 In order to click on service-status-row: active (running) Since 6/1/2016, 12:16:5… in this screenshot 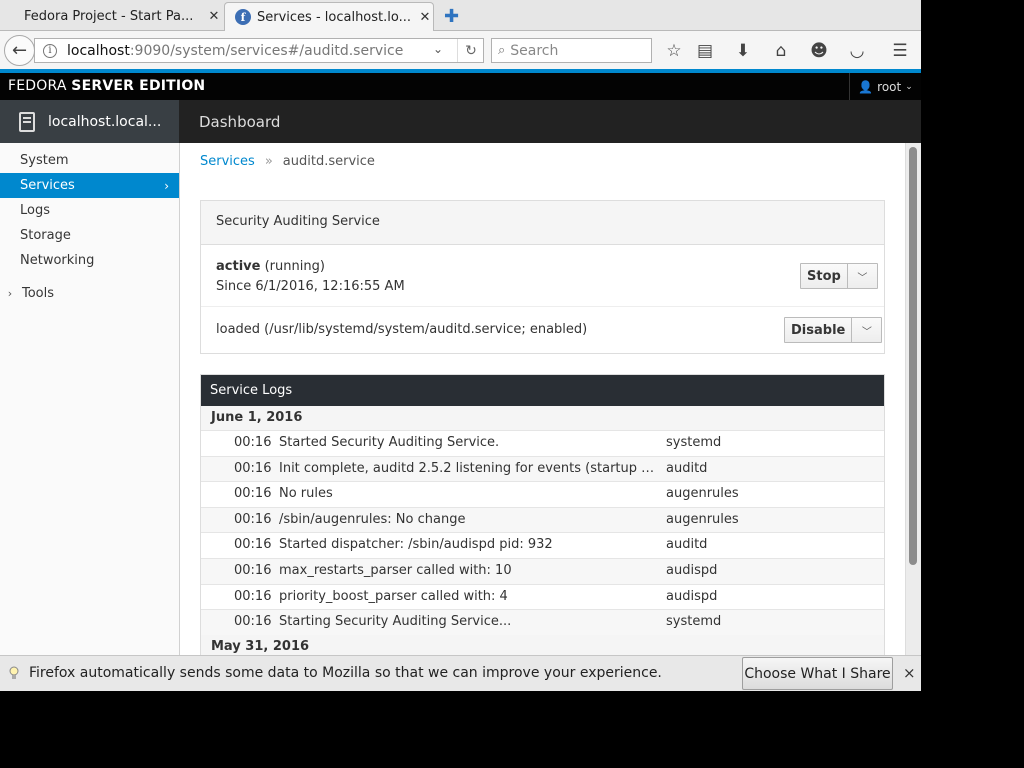, I will do `click(542, 276)`.